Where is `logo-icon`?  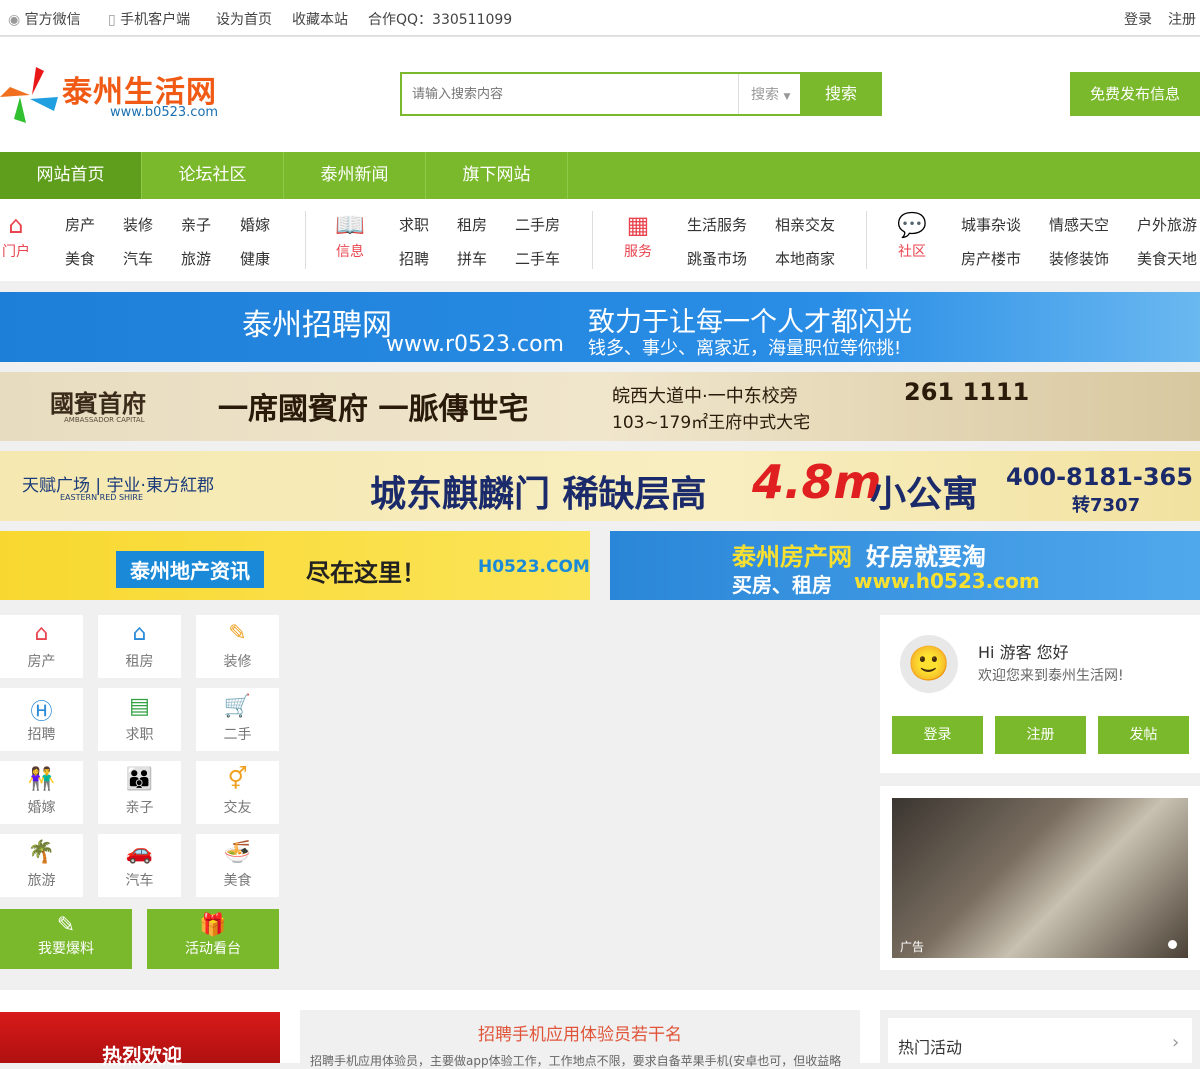
logo-icon is located at coordinates (29, 95).